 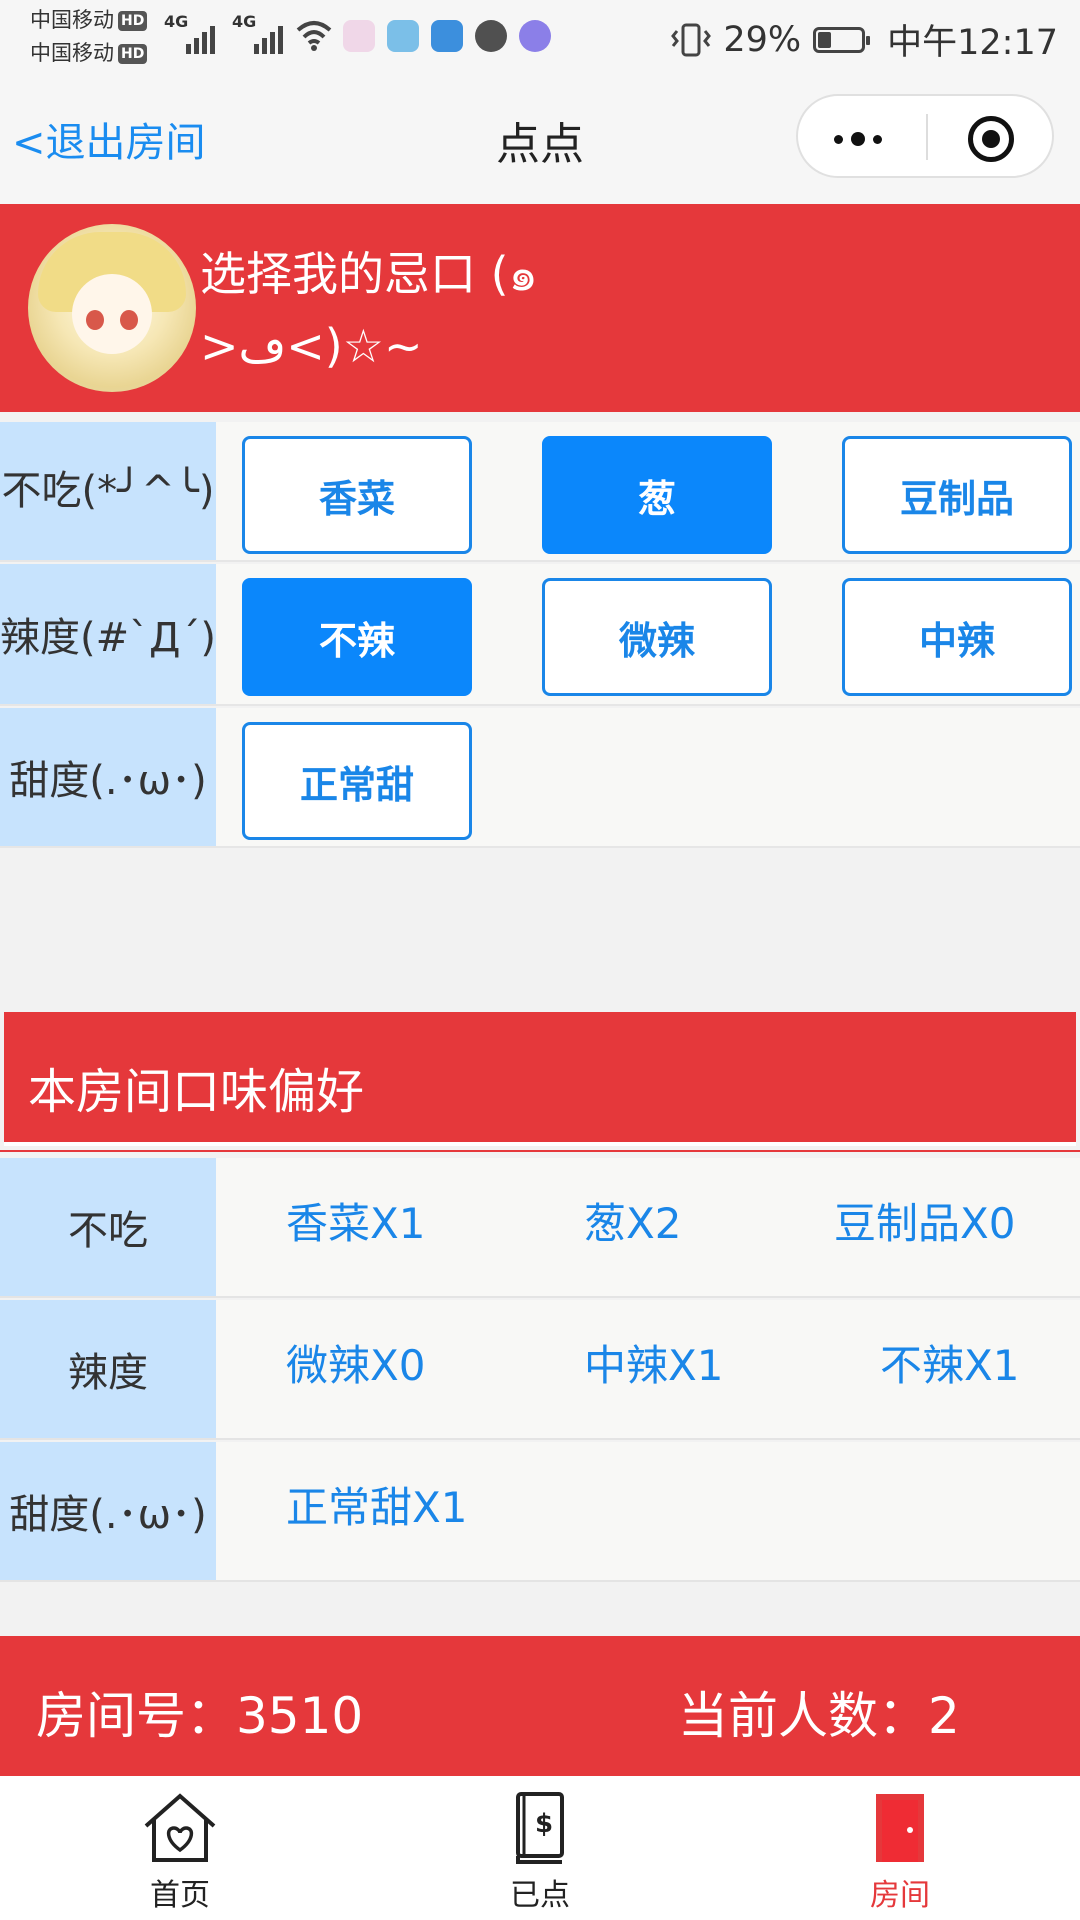 What do you see at coordinates (657, 495) in the screenshot?
I see `choice-scallion: 葱` at bounding box center [657, 495].